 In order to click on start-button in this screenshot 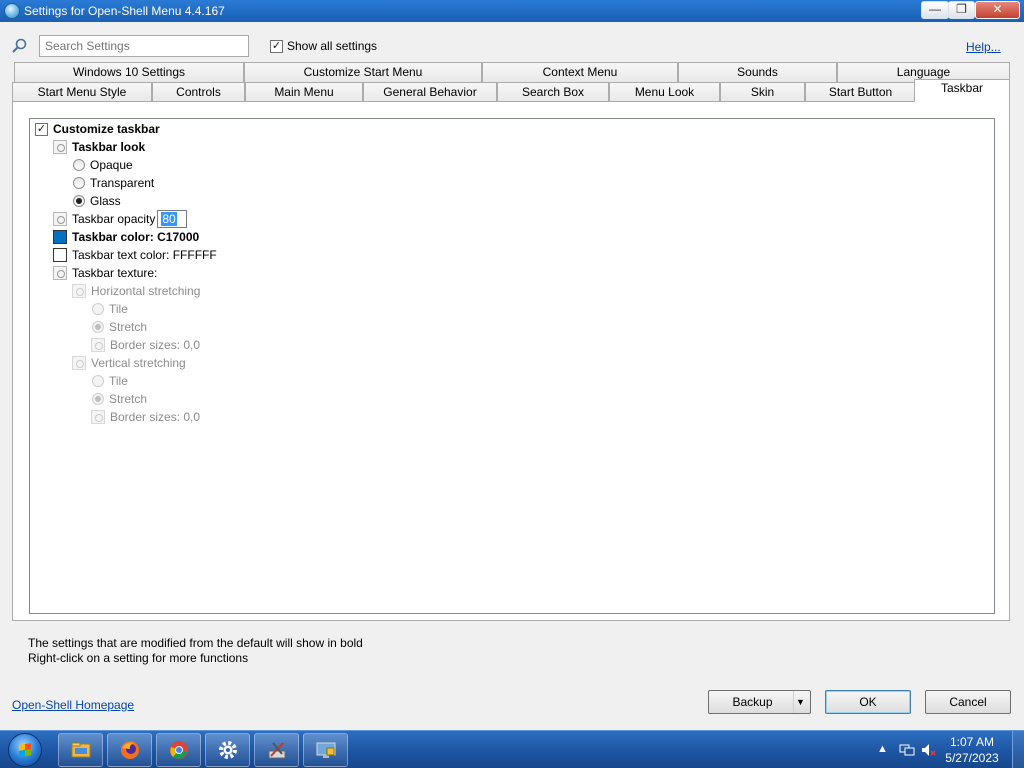, I will do `click(25, 750)`.